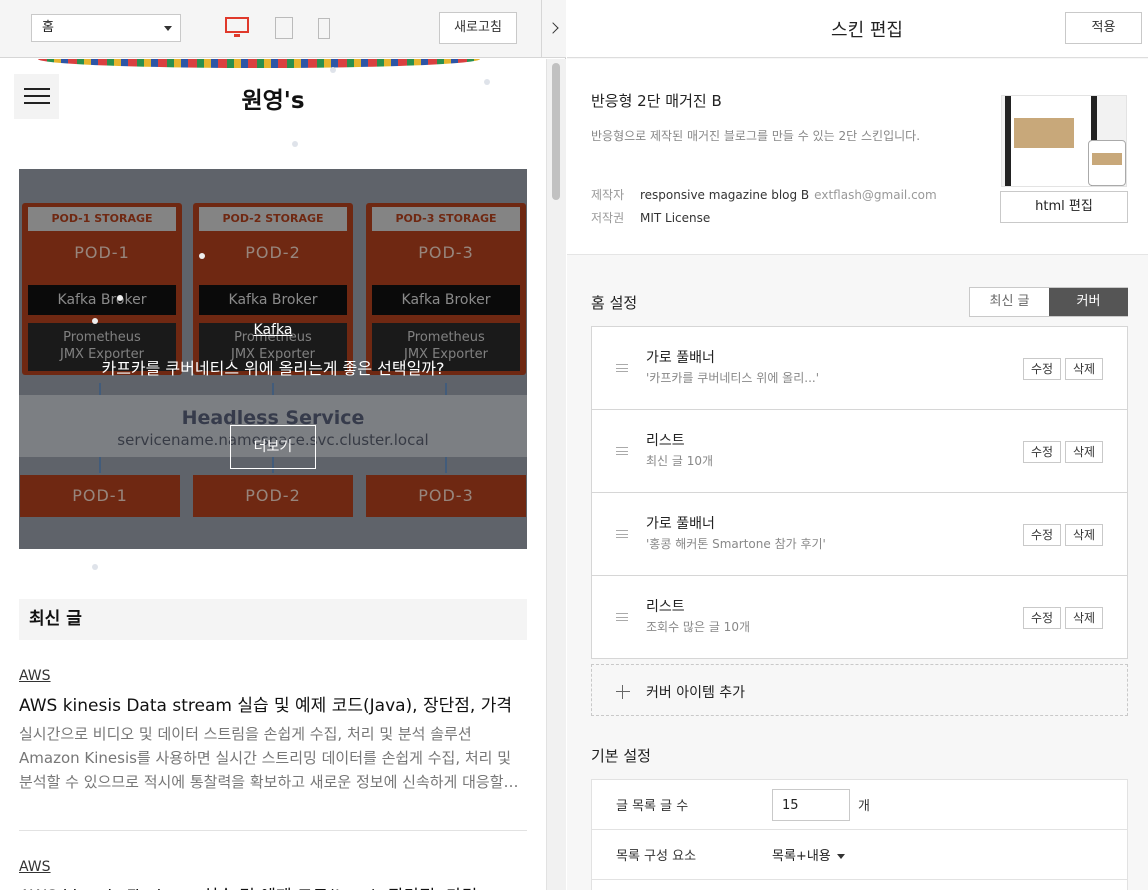 The width and height of the screenshot is (1148, 890). I want to click on editor-header: 스킨 편집 적용, so click(857, 29).